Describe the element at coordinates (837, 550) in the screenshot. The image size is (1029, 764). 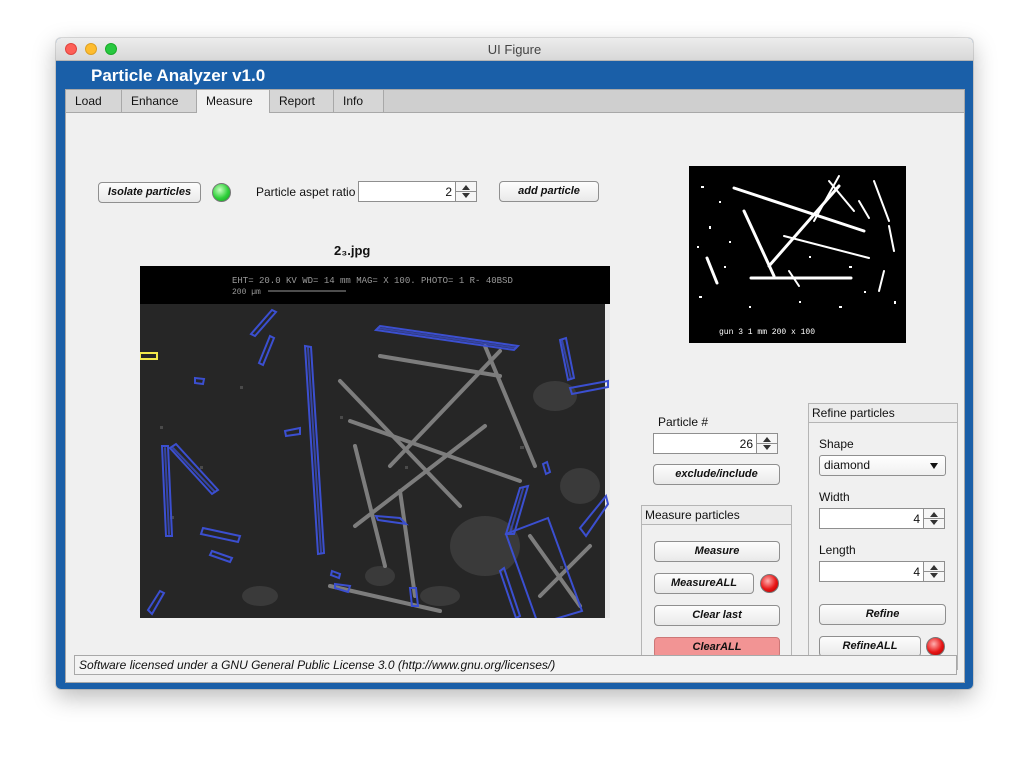
I see `length-label: Length` at that location.